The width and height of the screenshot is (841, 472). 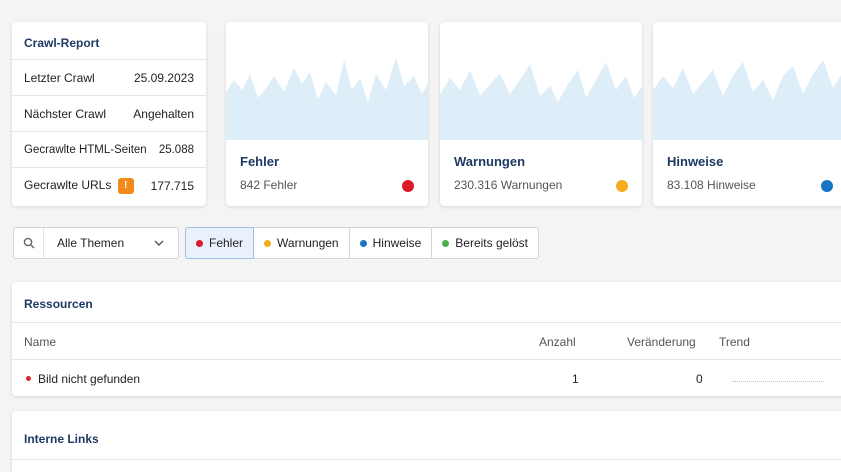 I want to click on metric-card-warnungen: Warnungen 230.316 Warnungen, so click(x=541, y=114).